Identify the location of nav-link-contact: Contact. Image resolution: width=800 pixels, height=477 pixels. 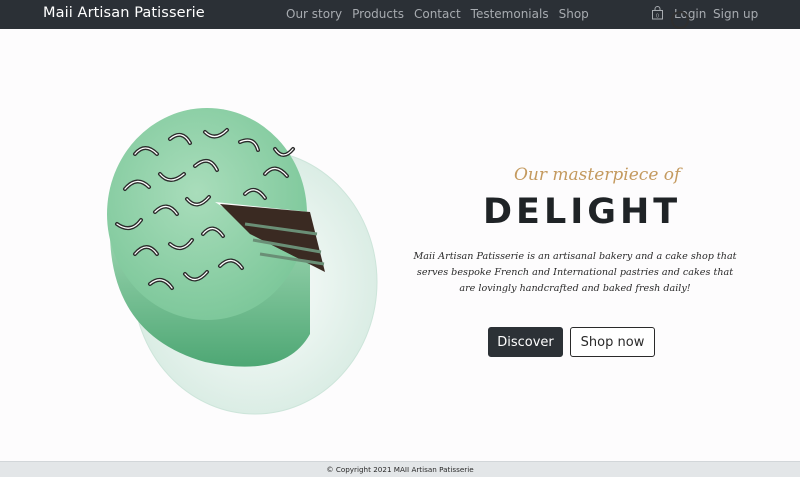
(437, 14).